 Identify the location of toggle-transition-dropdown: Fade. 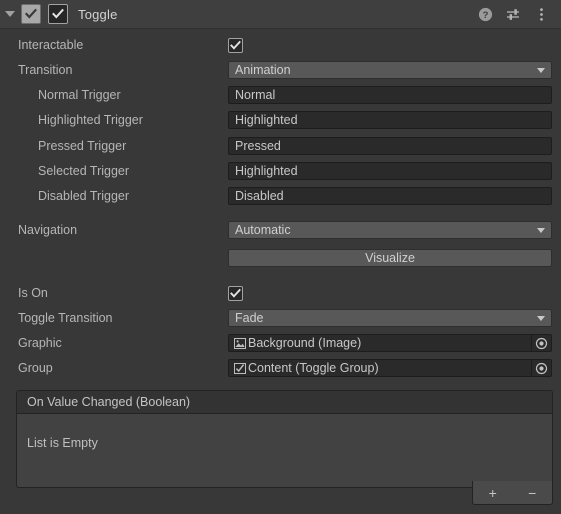
(390, 318).